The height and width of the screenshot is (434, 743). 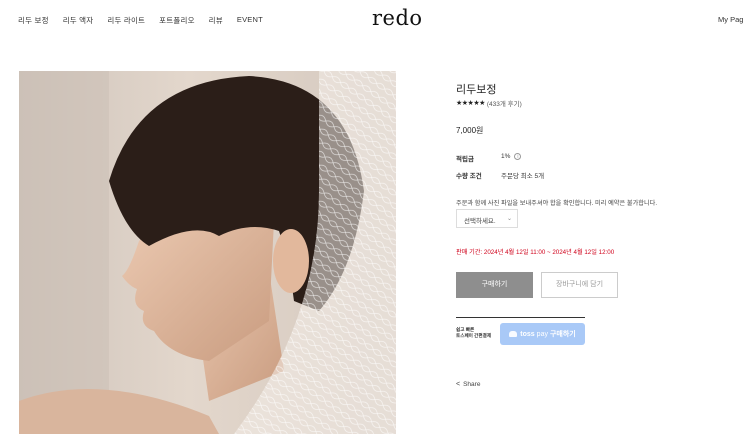 I want to click on toss-logo-icon, so click(x=513, y=334).